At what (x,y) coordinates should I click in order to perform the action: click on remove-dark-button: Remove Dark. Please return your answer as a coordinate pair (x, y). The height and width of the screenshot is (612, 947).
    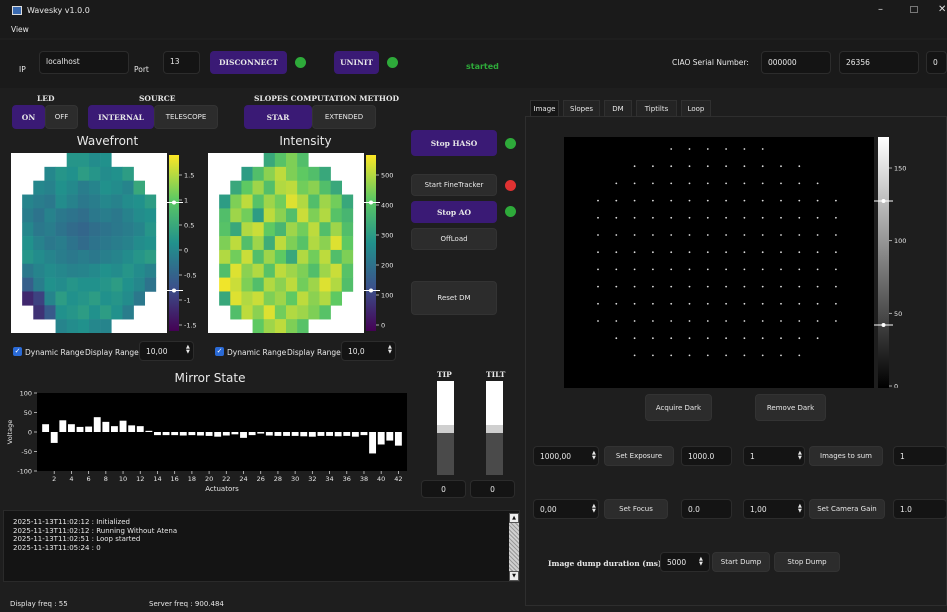
    Looking at the image, I should click on (790, 407).